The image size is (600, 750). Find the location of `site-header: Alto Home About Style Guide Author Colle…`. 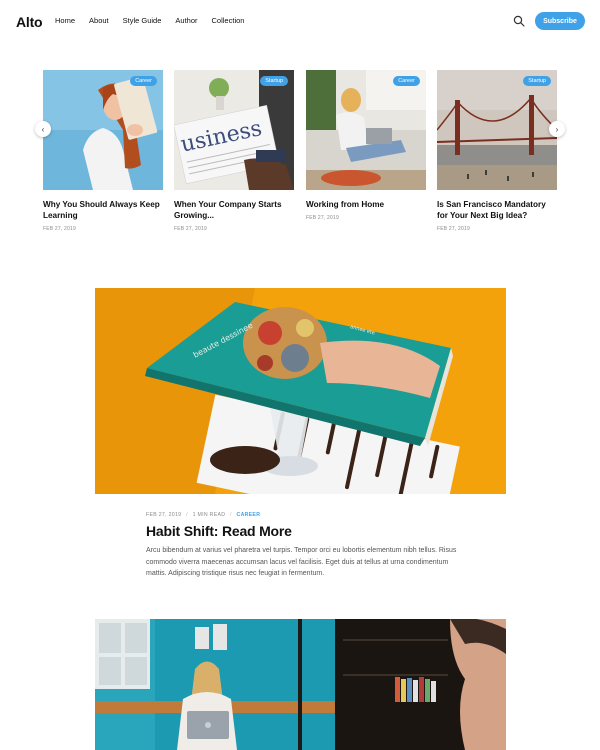

site-header: Alto Home About Style Guide Author Colle… is located at coordinates (300, 22).